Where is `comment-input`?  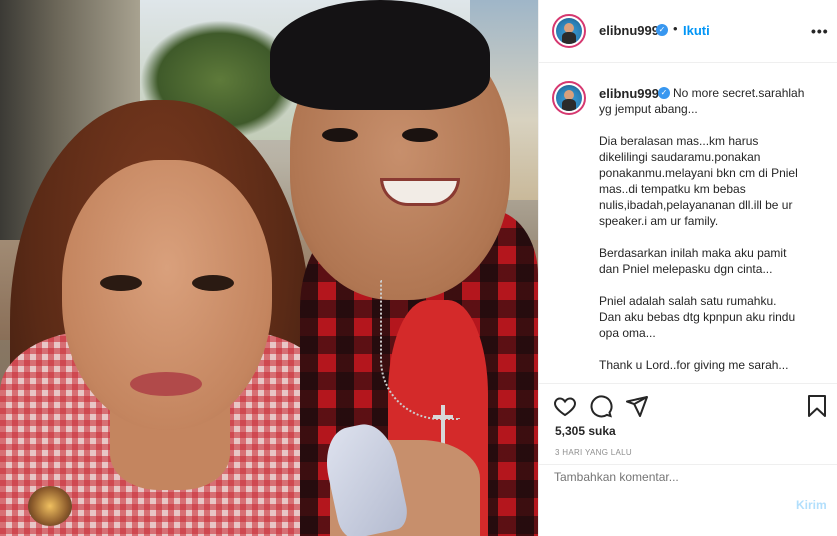
comment-input is located at coordinates (669, 477).